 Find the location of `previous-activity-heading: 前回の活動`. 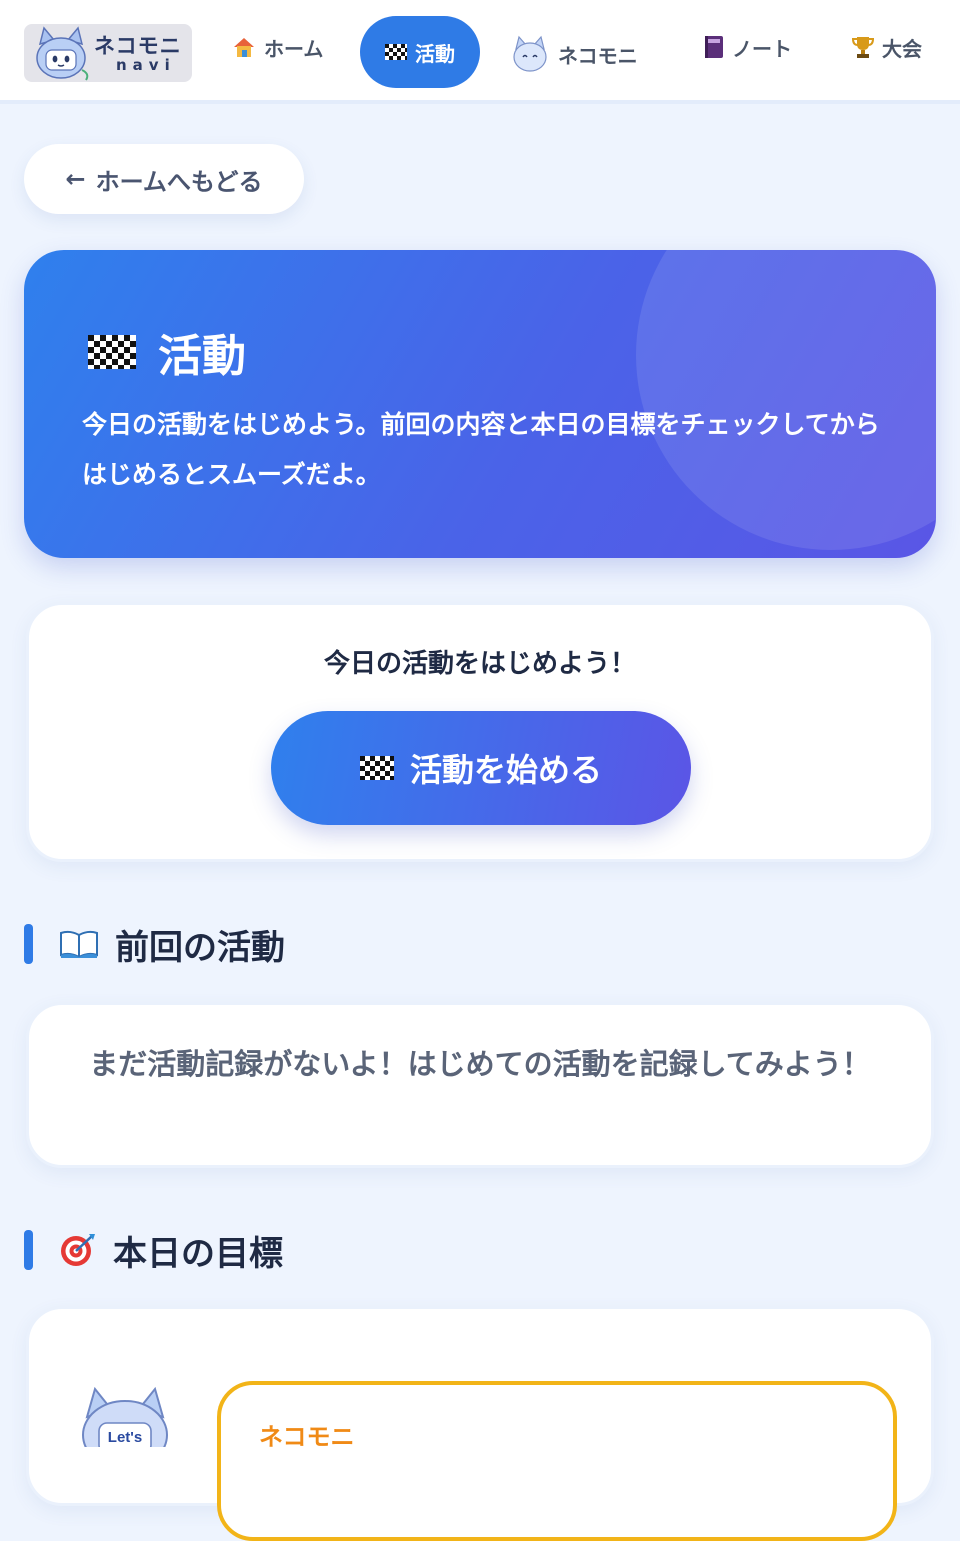

previous-activity-heading: 前回の活動 is located at coordinates (154, 946).